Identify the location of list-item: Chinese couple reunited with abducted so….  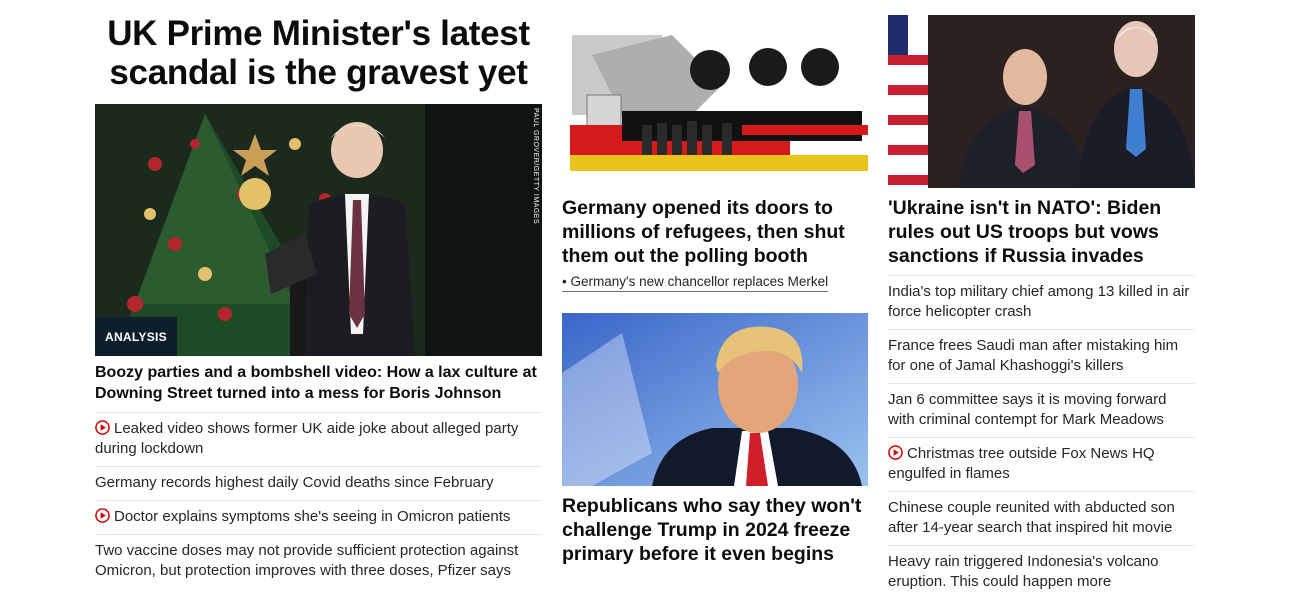
(1041, 518).